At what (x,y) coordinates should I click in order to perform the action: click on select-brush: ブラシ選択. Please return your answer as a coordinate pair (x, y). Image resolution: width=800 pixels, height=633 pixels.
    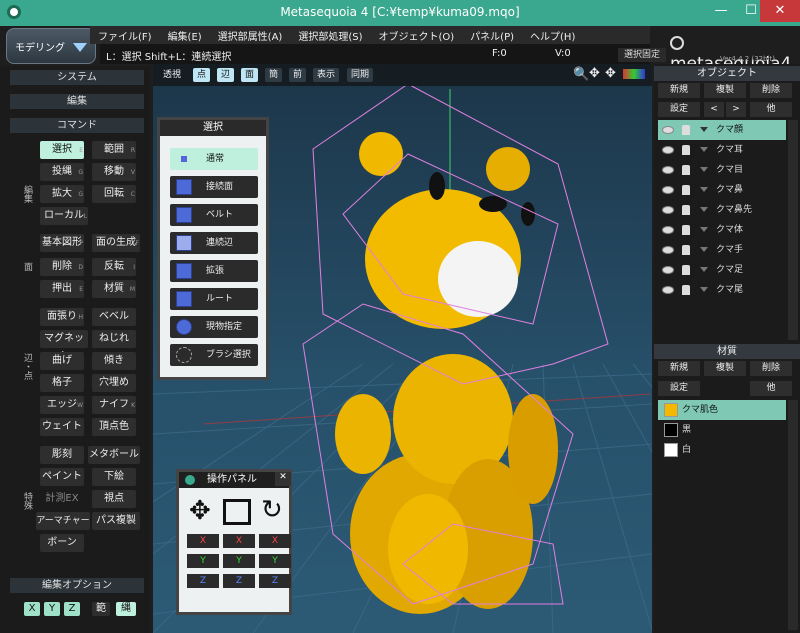
    Looking at the image, I should click on (214, 355).